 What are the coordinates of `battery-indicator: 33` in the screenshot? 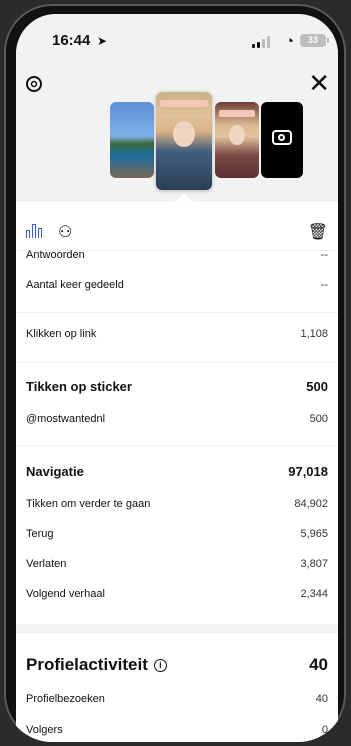 It's located at (314, 40).